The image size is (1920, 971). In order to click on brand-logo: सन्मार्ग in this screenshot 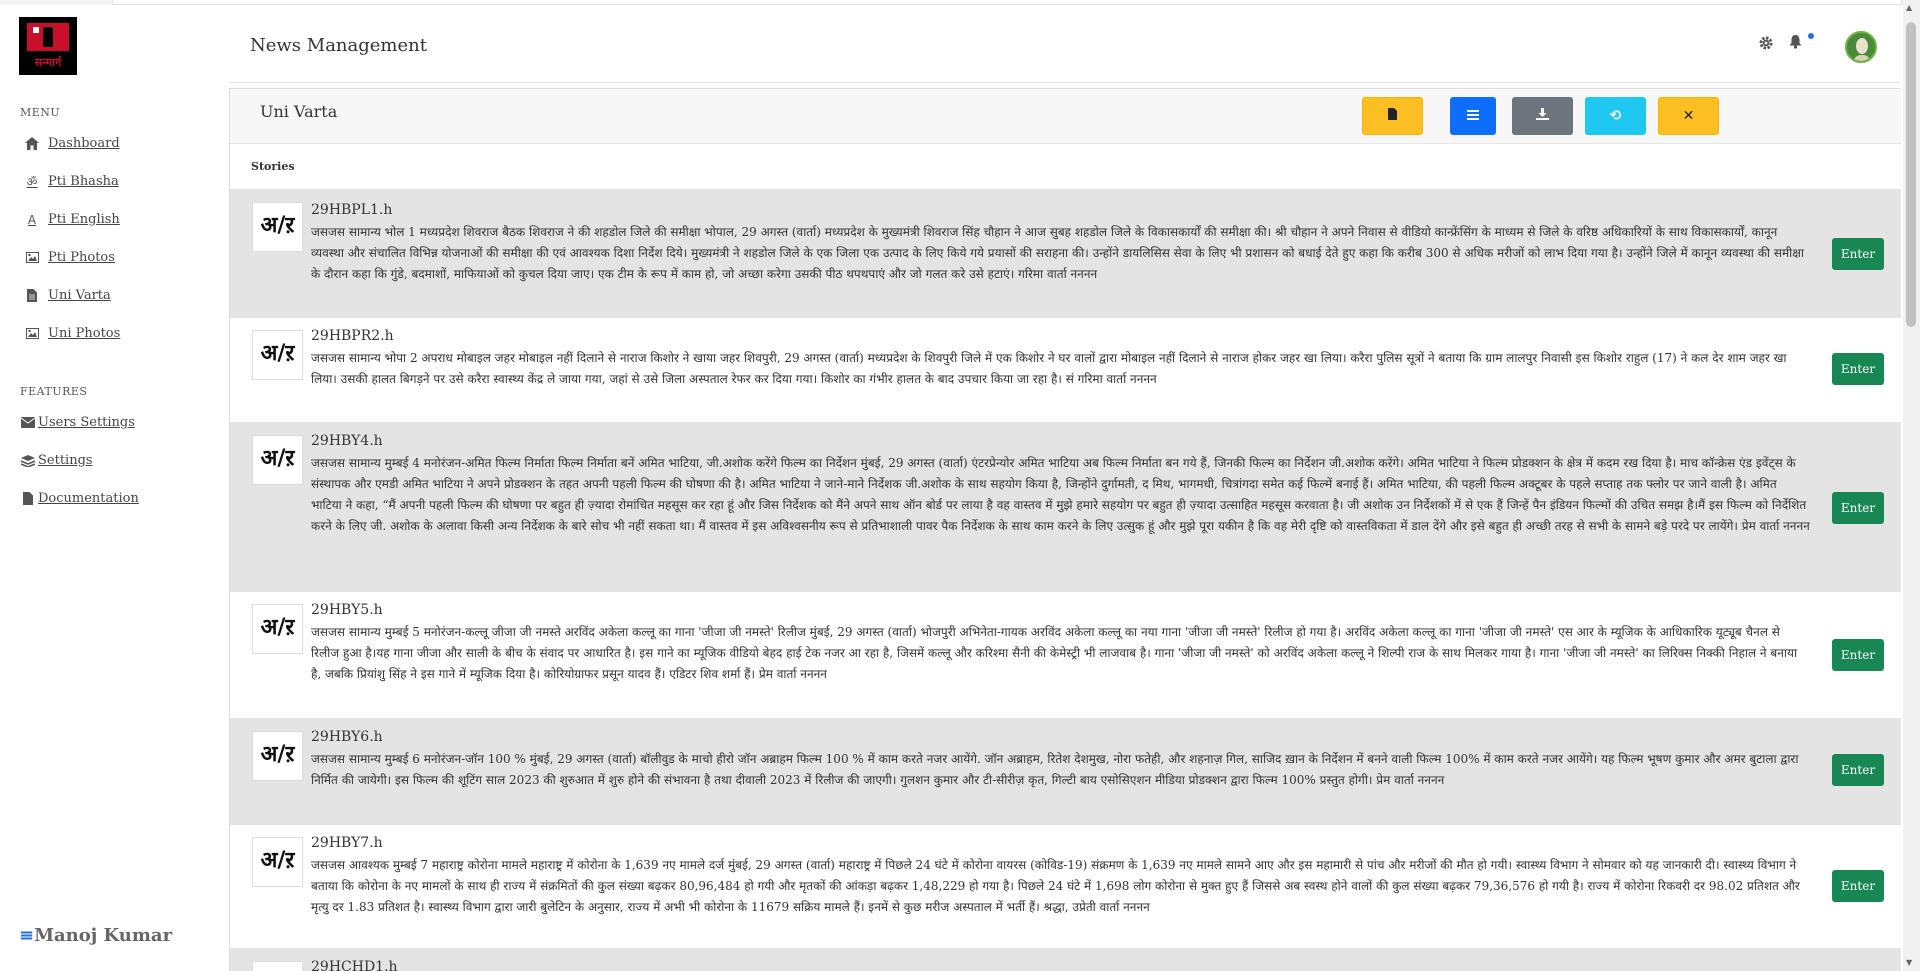, I will do `click(48, 46)`.